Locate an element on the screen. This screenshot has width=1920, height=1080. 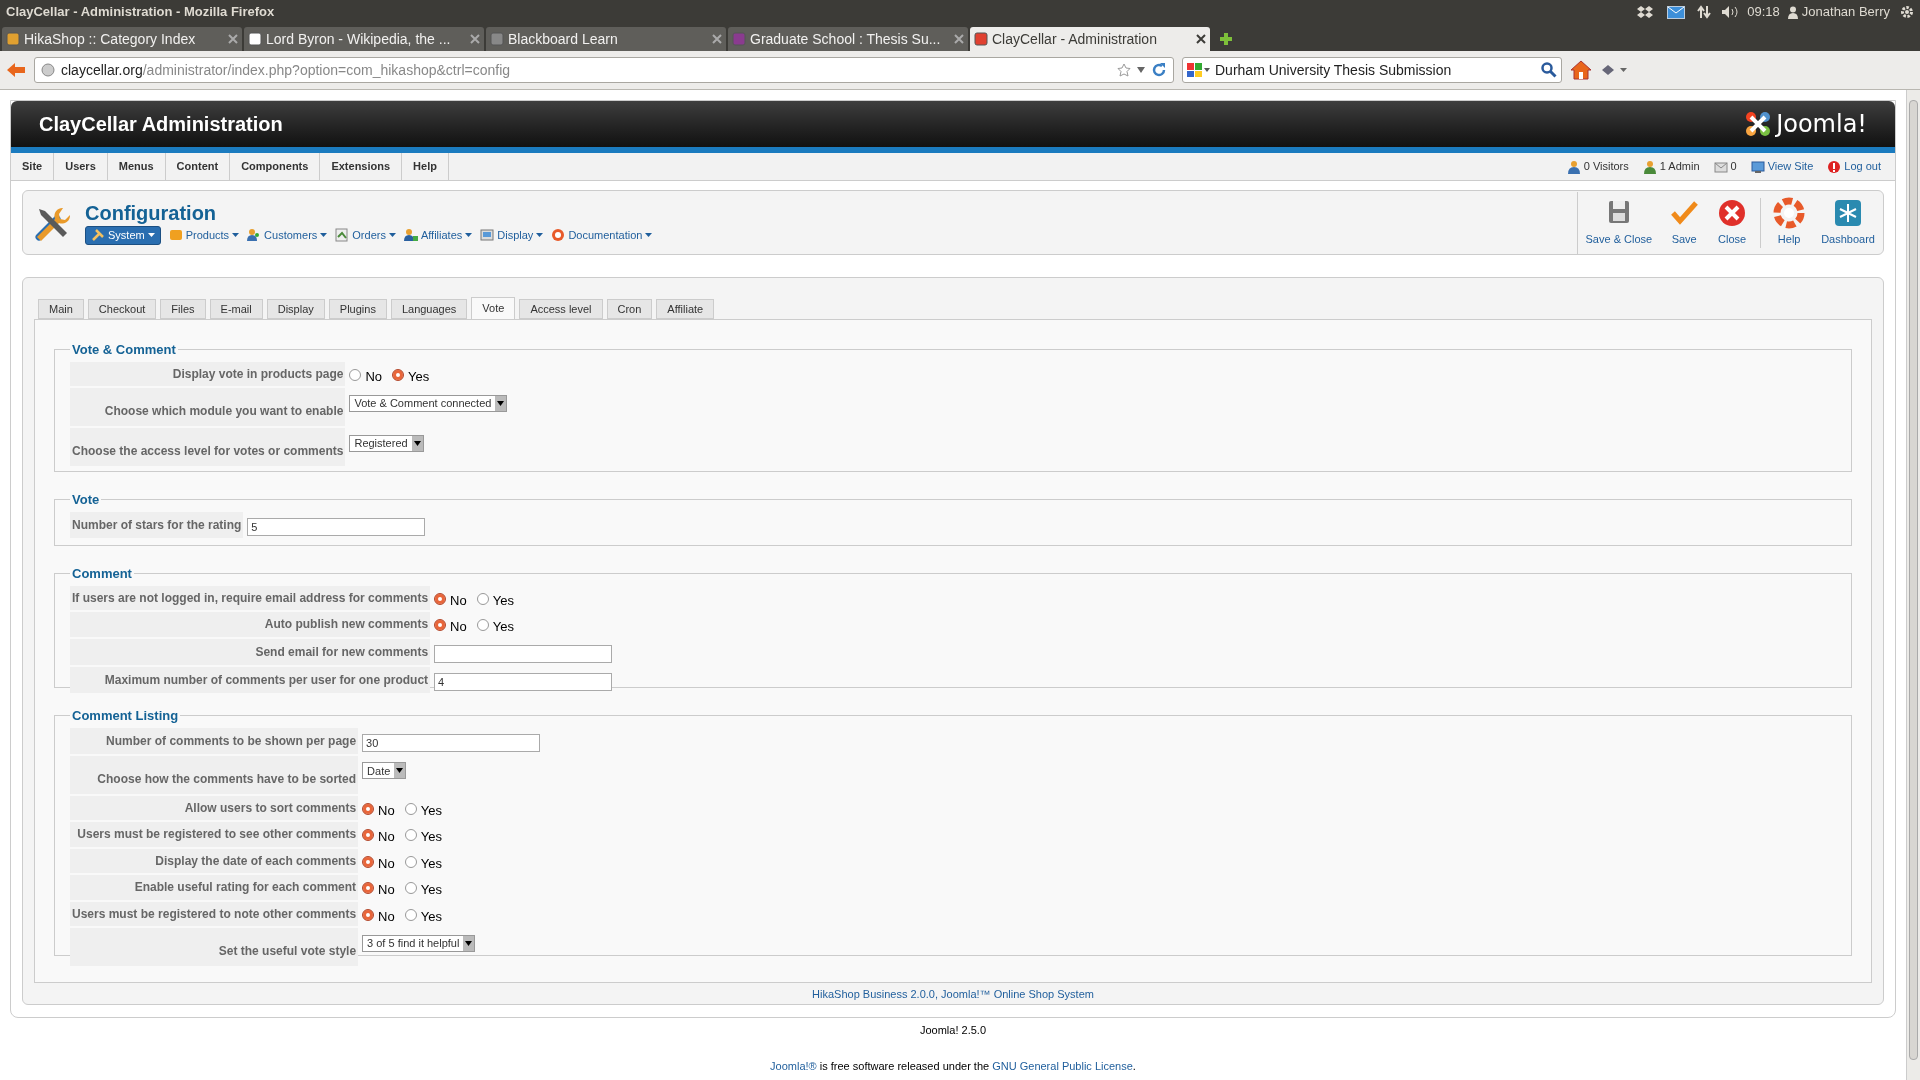
browser-tab: ClayCellar - Administration is located at coordinates (1090, 39).